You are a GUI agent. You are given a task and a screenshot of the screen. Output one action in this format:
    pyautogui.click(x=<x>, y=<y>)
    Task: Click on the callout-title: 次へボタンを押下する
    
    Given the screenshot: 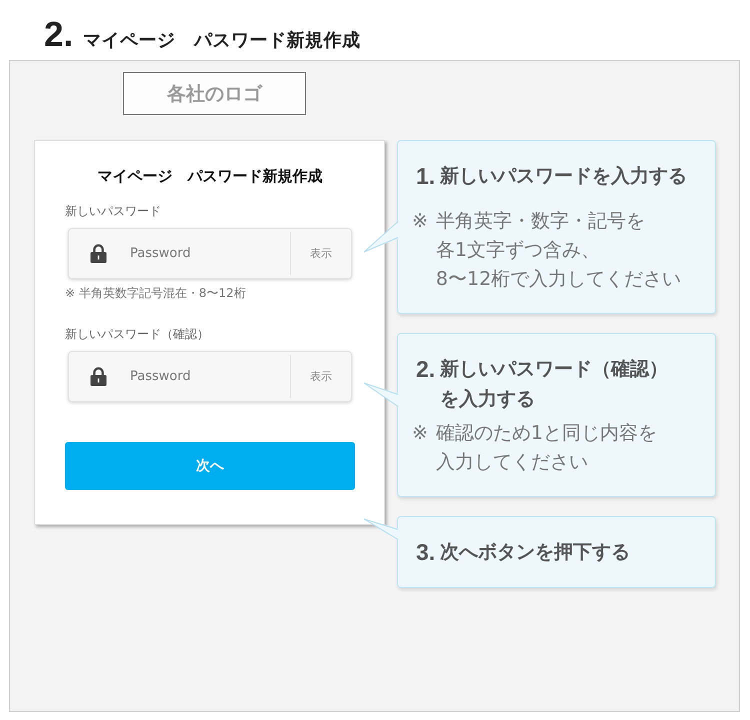 What is the action you would take?
    pyautogui.click(x=535, y=552)
    